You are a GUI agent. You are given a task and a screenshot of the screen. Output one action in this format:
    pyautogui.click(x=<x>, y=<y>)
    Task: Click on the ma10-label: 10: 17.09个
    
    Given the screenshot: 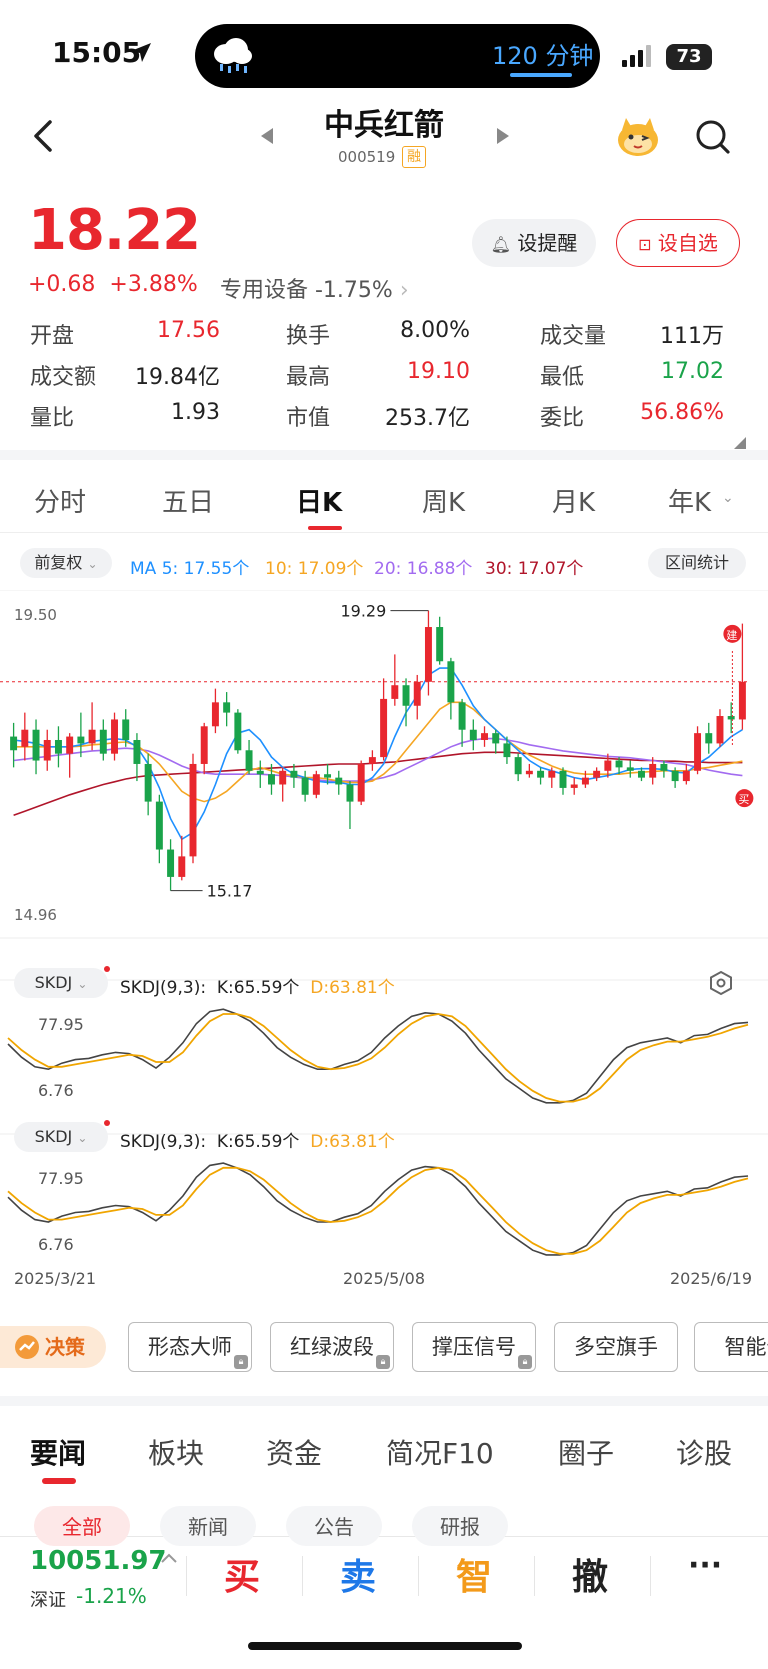 What is the action you would take?
    pyautogui.click(x=314, y=569)
    